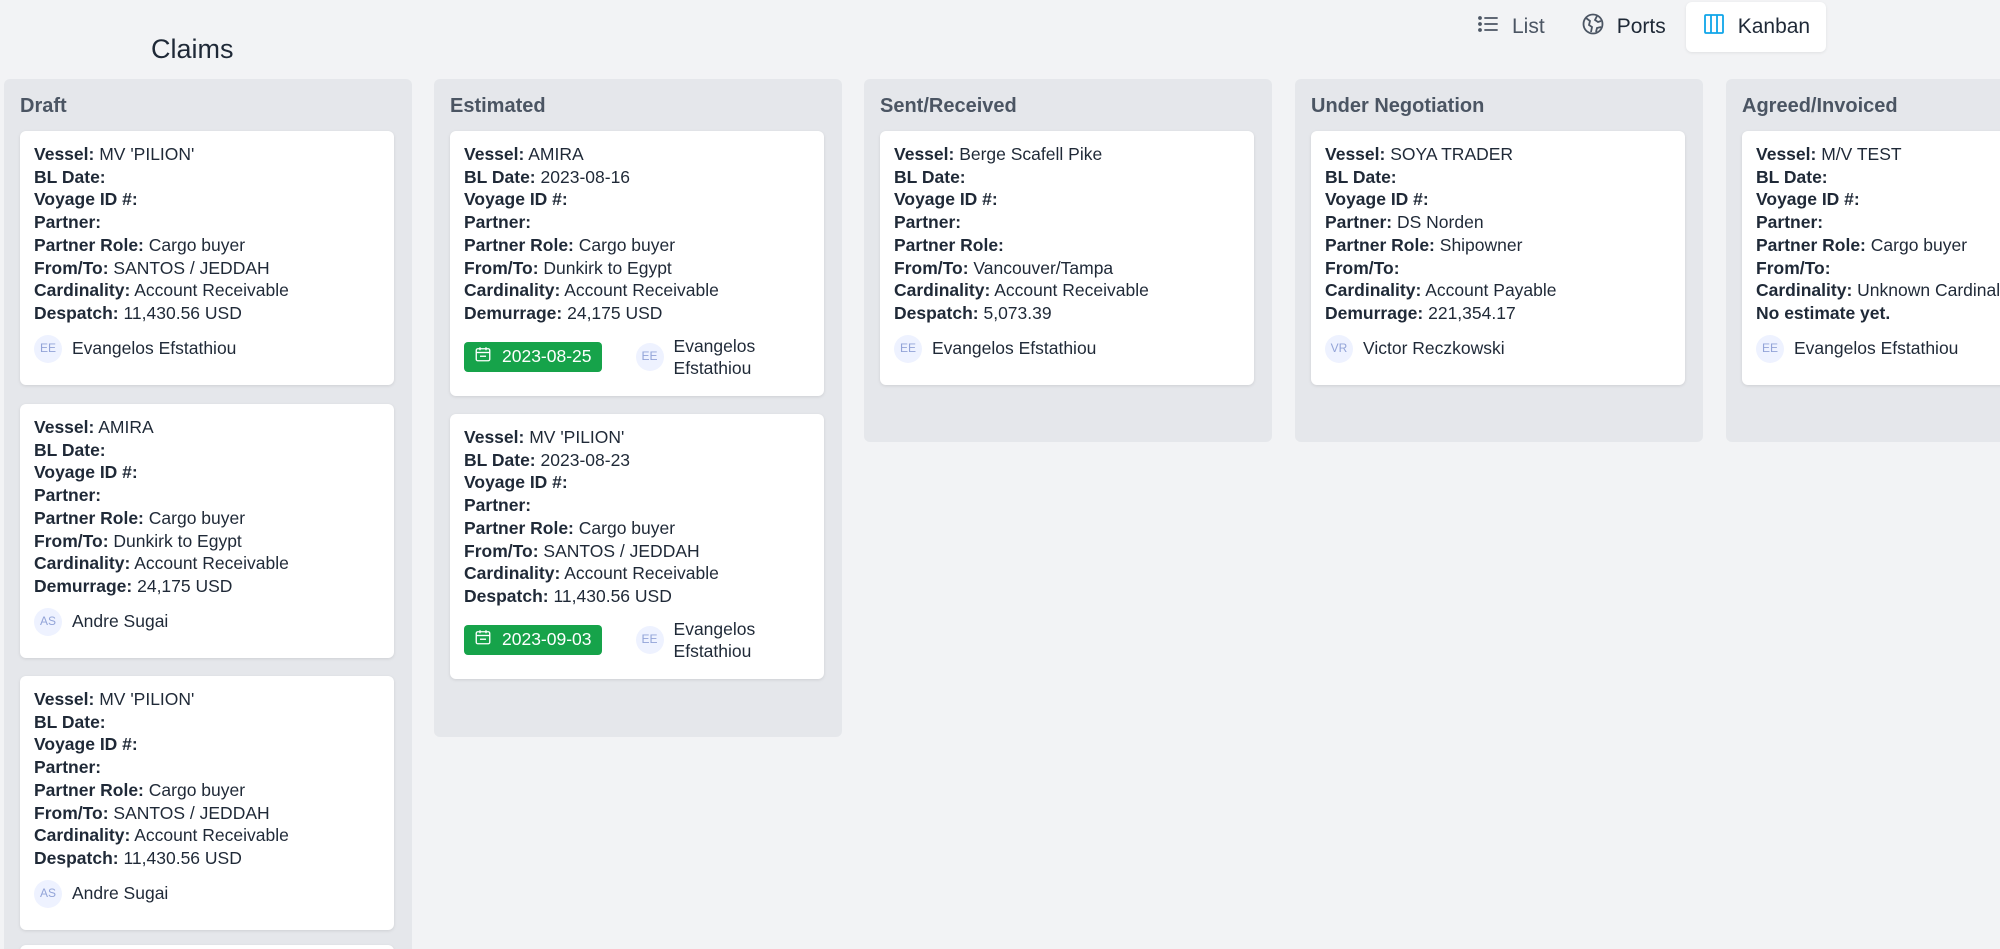 This screenshot has width=2000, height=949. I want to click on view-ports-button: Ports, so click(1623, 27).